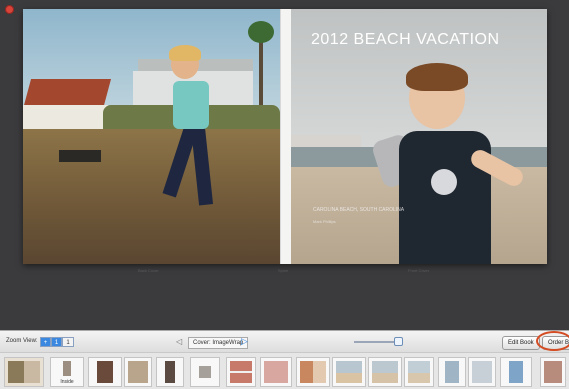 The image size is (569, 389). I want to click on zoom-slider, so click(374, 342).